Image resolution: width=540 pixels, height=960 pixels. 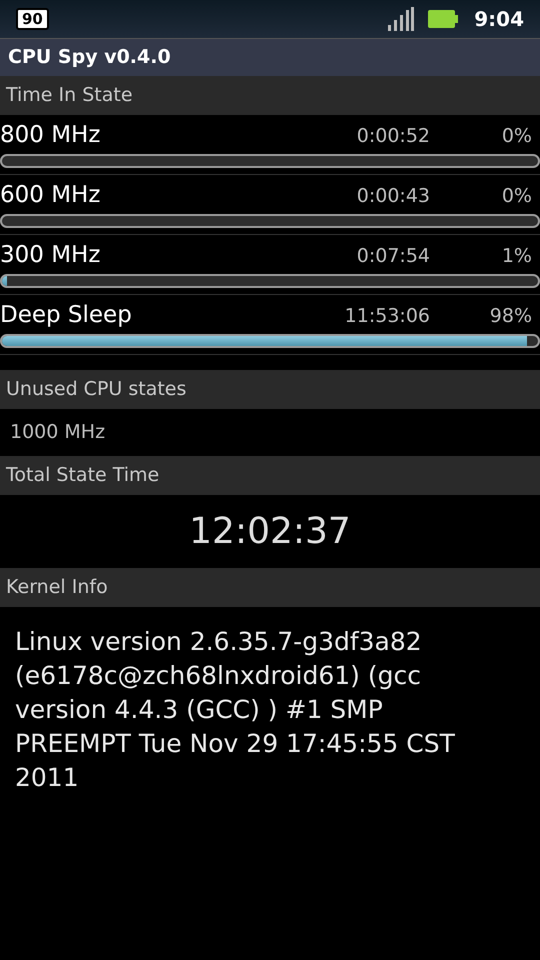 I want to click on clock: 9:04, so click(x=499, y=19).